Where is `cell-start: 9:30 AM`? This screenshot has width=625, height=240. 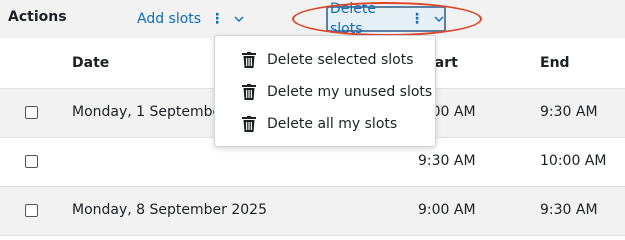
cell-start: 9:30 AM is located at coordinates (447, 161).